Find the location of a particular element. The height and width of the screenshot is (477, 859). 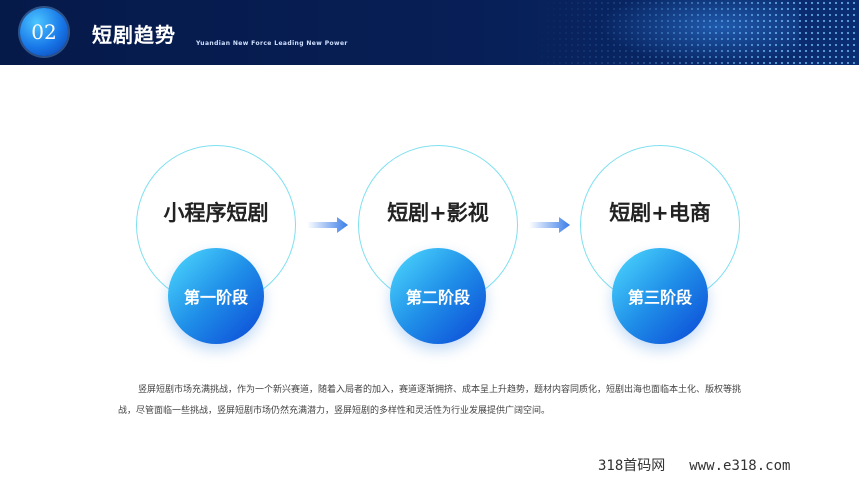

watermark-url: www.e318.com is located at coordinates (740, 466).